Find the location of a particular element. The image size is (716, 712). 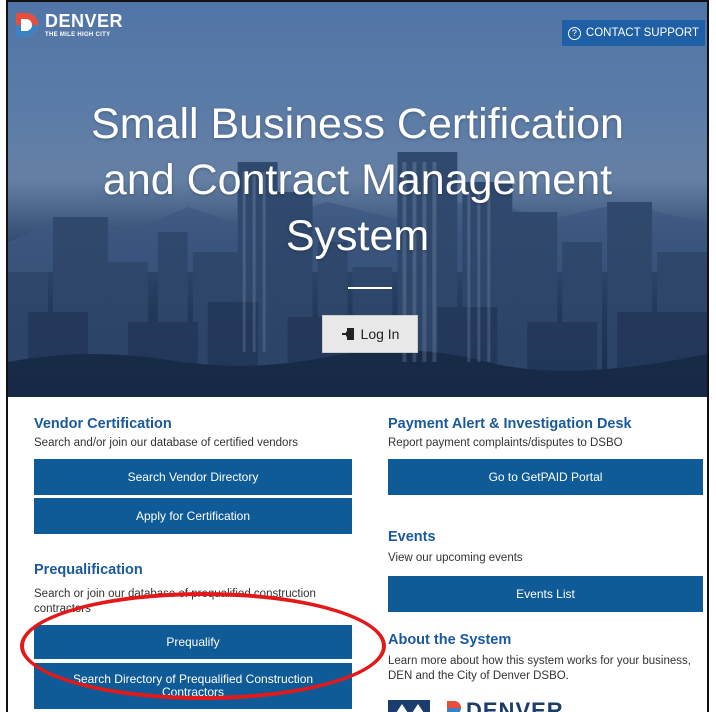

den-airport-logo-icon is located at coordinates (409, 706).